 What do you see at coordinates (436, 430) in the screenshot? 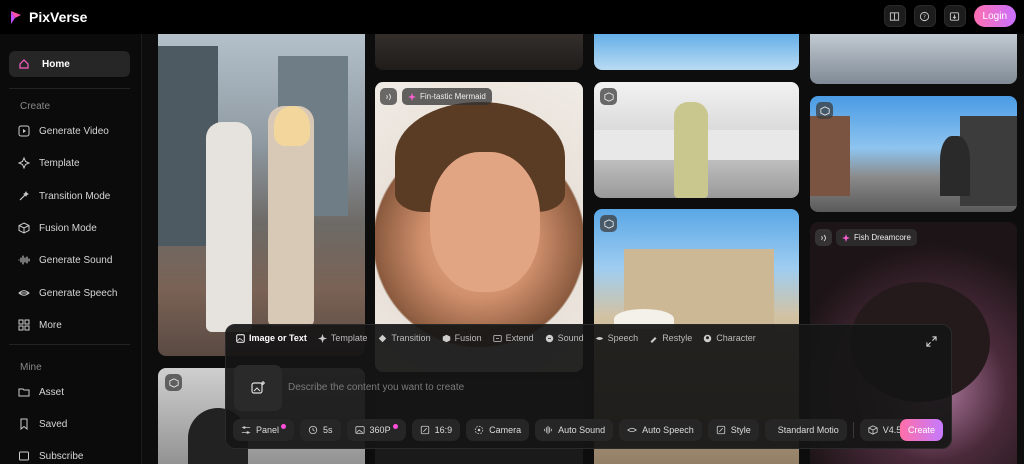
I see `aspect-ratio-chip: 16:9` at bounding box center [436, 430].